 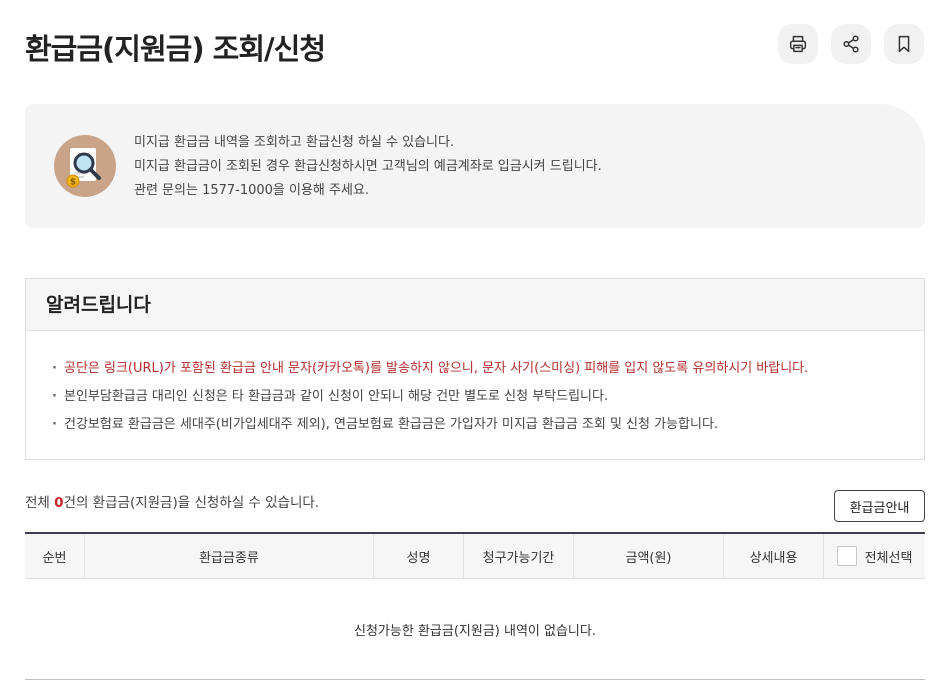 I want to click on select-all-label: 전체선택, so click(x=888, y=558).